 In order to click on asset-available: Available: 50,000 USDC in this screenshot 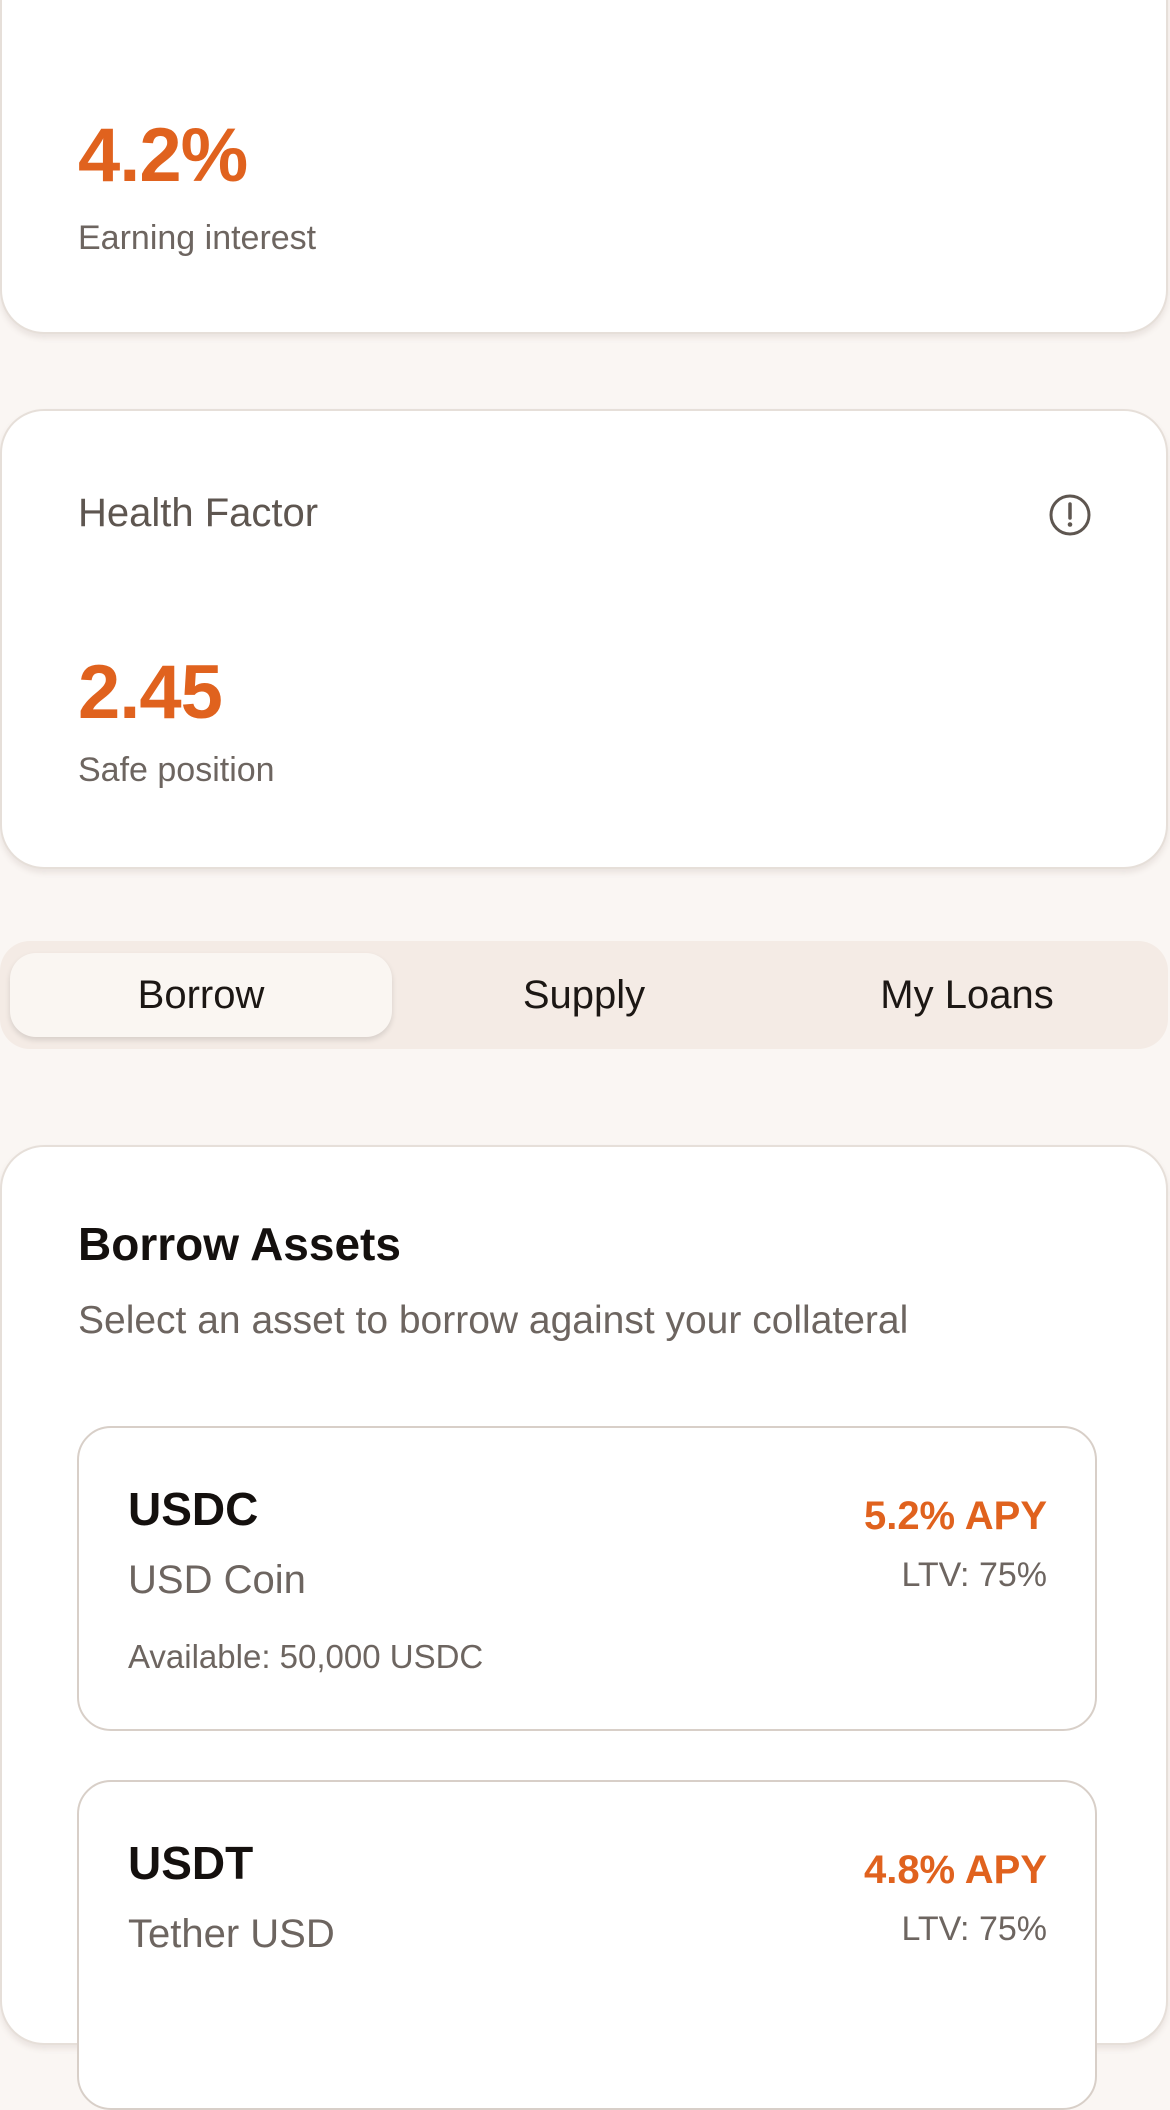, I will do `click(306, 1656)`.